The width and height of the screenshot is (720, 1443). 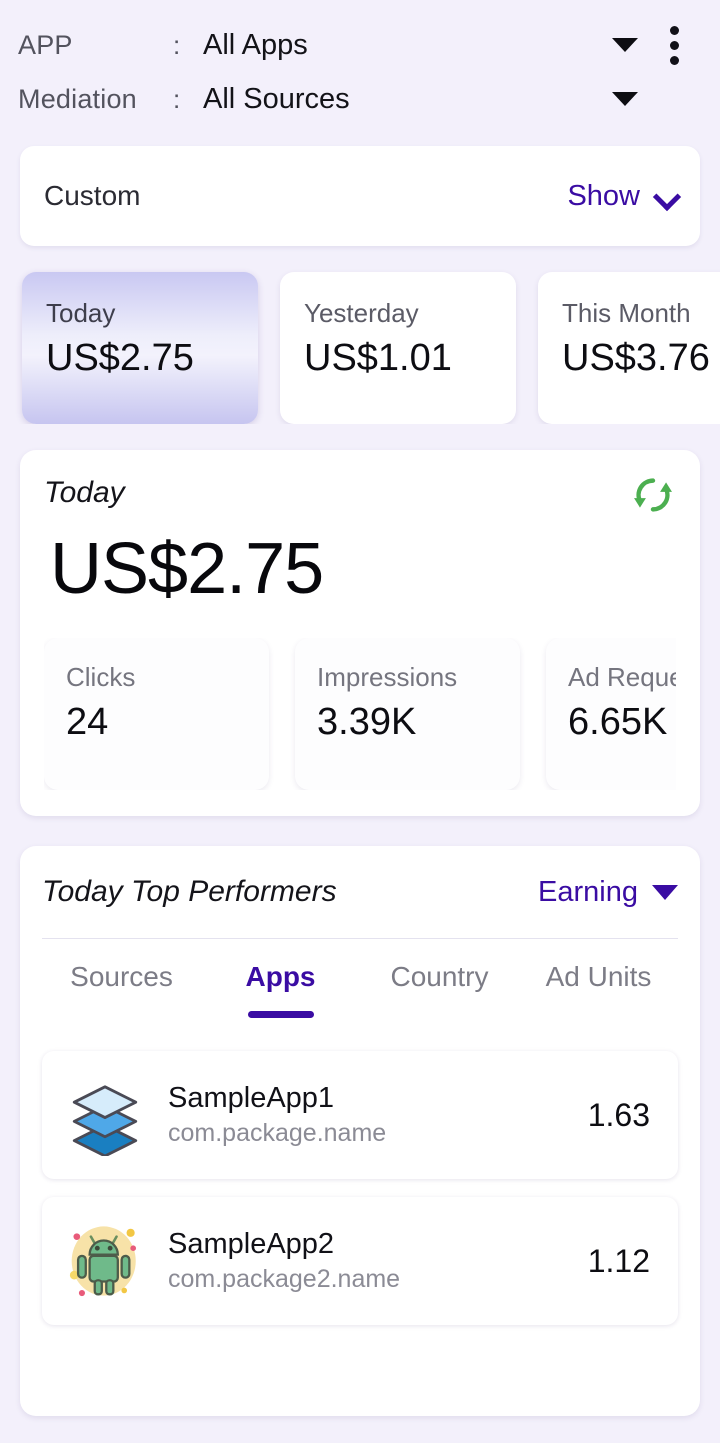 What do you see at coordinates (367, 1115) in the screenshot?
I see `list-item-text: SampleApp1 com.package.name` at bounding box center [367, 1115].